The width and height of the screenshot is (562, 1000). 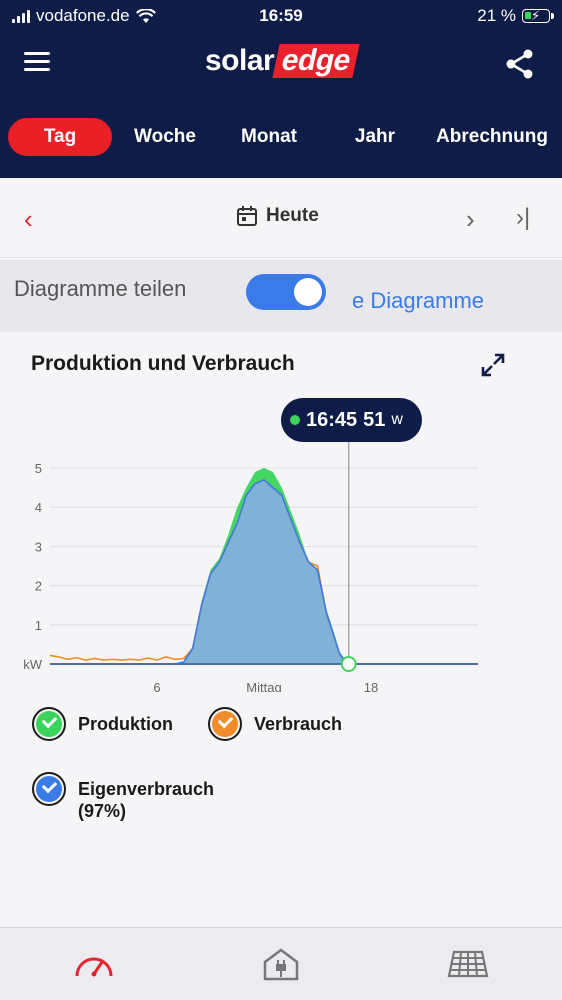 What do you see at coordinates (38, 625) in the screenshot?
I see `y-tick-label: 1` at bounding box center [38, 625].